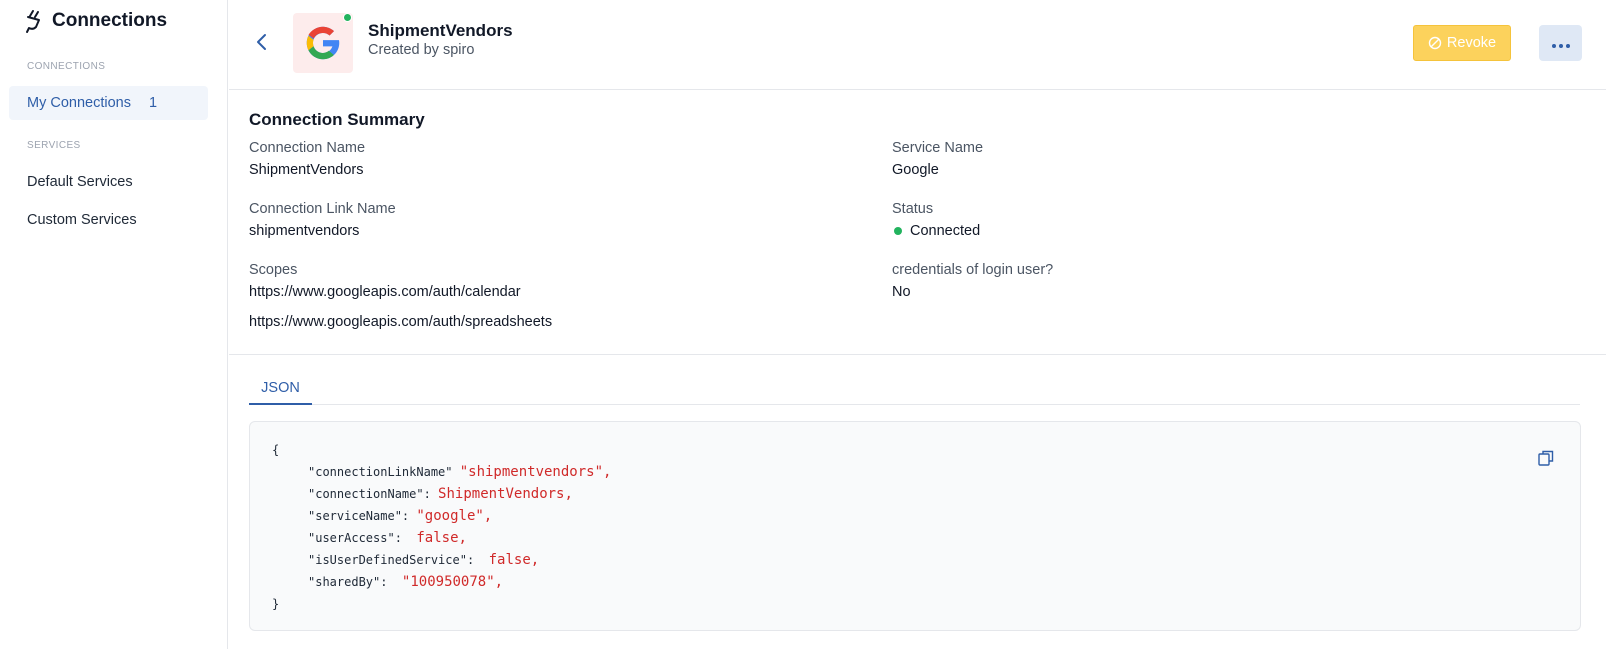  Describe the element at coordinates (66, 66) in the screenshot. I see `section-label-connections: CONNECTIONS` at that location.